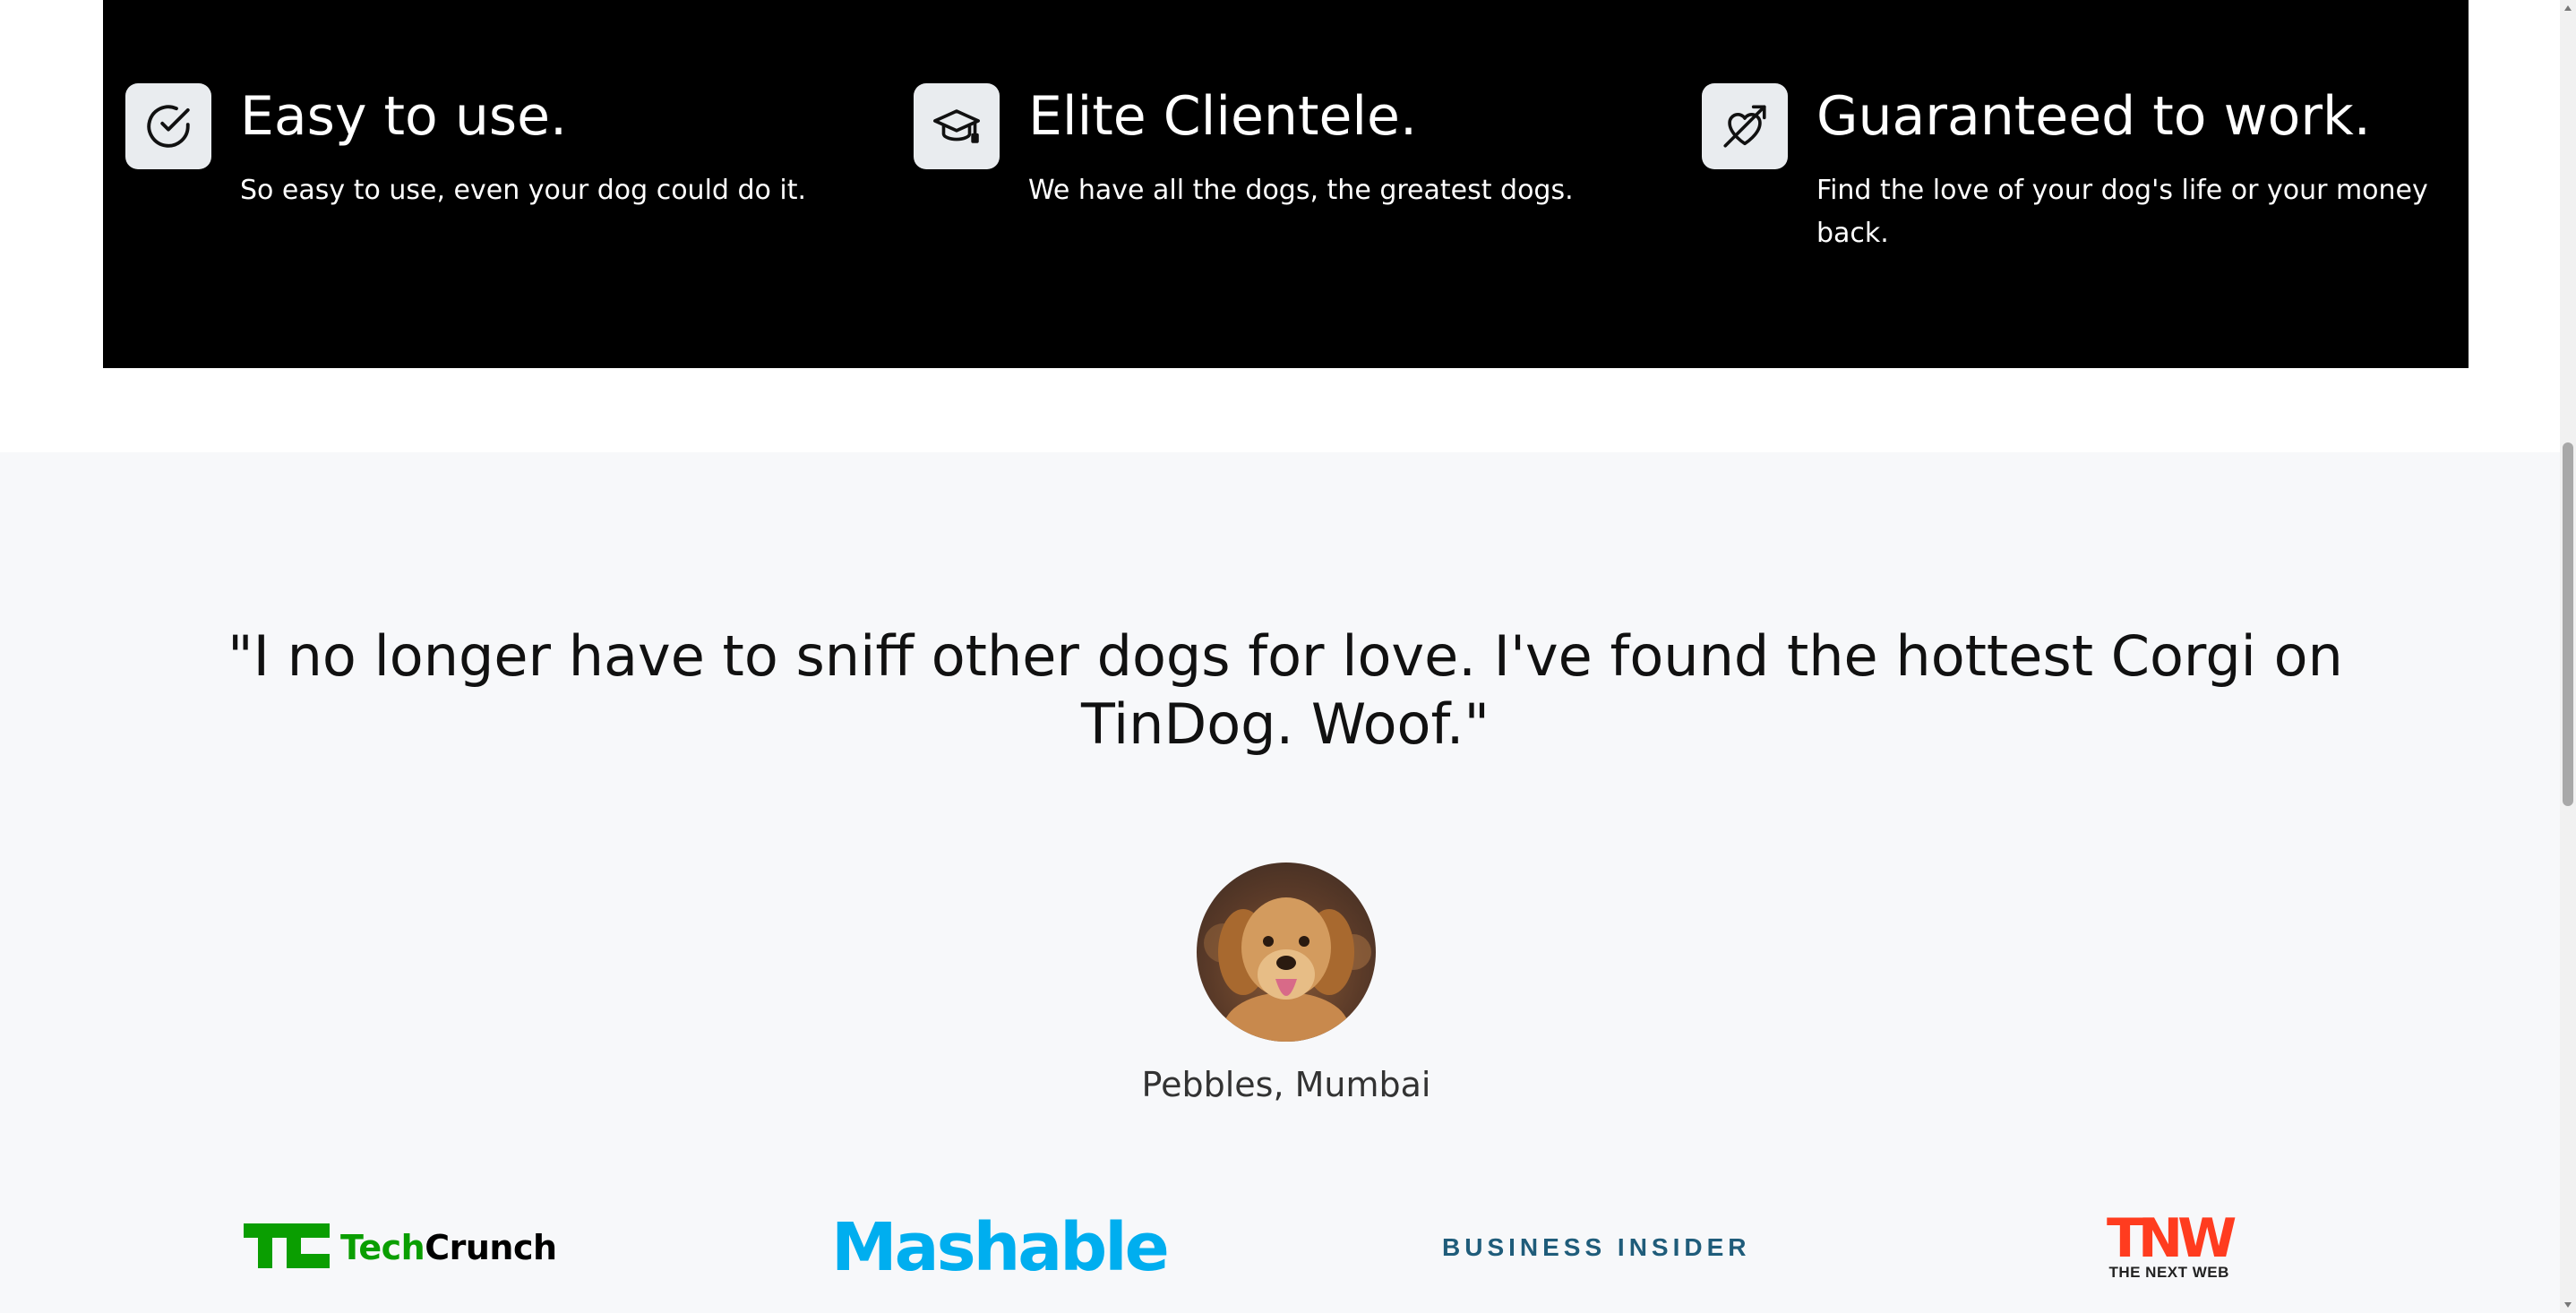 The image size is (2576, 1313). What do you see at coordinates (491, 1247) in the screenshot?
I see `techcrunch-logo-part2: Crunch` at bounding box center [491, 1247].